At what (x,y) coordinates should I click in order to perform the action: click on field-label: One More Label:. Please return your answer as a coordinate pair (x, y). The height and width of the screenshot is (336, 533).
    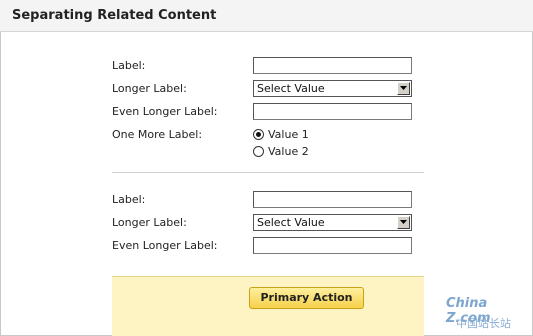
    Looking at the image, I should click on (157, 134).